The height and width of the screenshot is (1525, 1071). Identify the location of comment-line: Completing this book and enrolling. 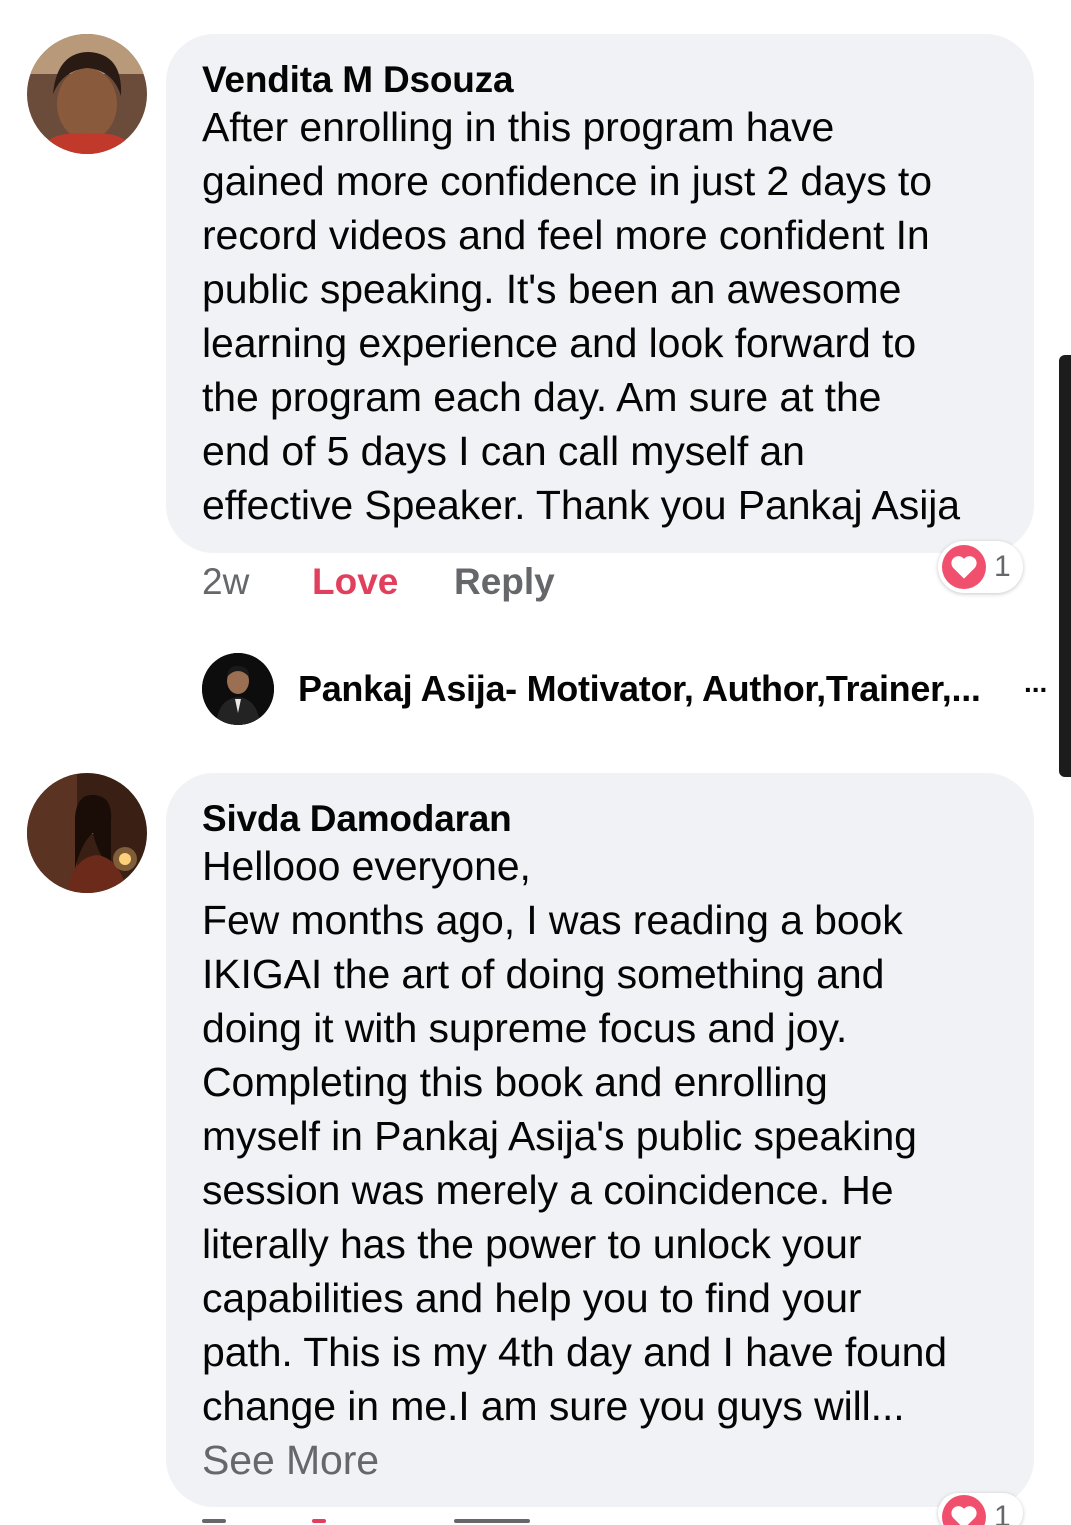
(515, 1082).